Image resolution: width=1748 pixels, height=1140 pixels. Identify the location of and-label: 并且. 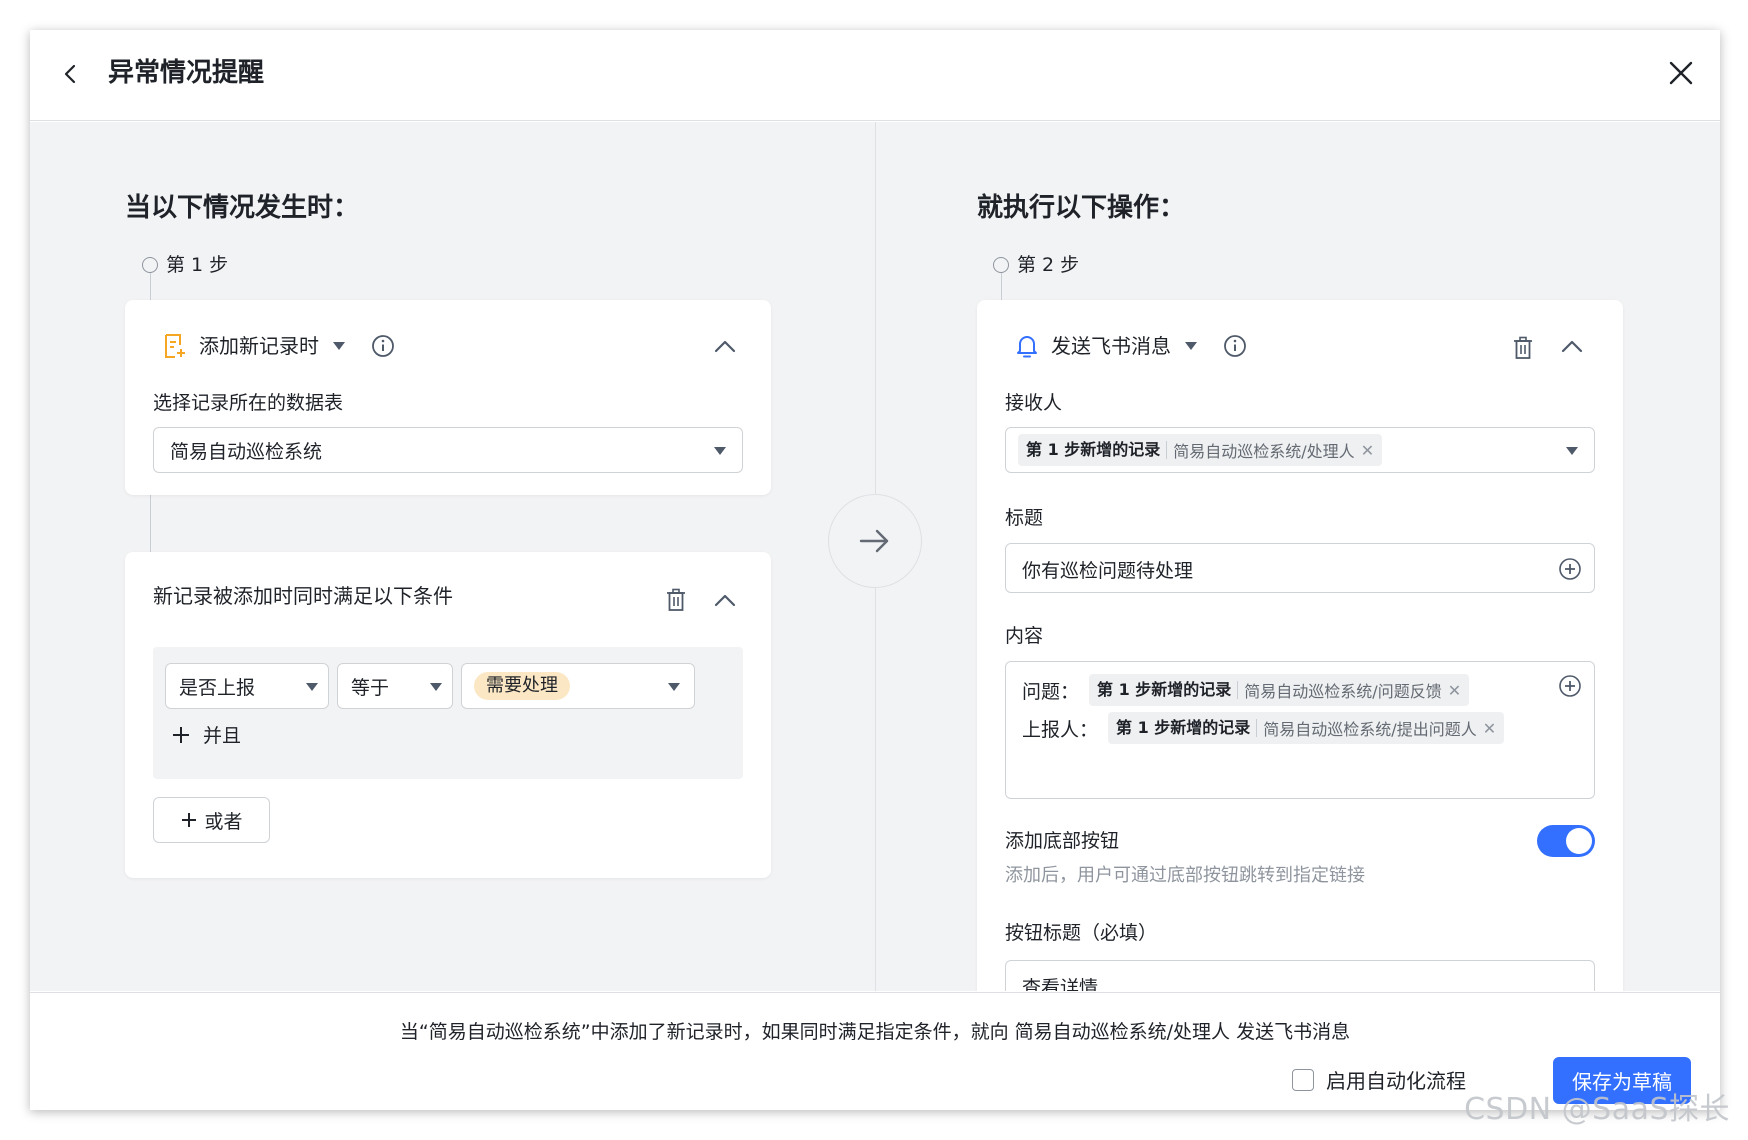
(222, 736).